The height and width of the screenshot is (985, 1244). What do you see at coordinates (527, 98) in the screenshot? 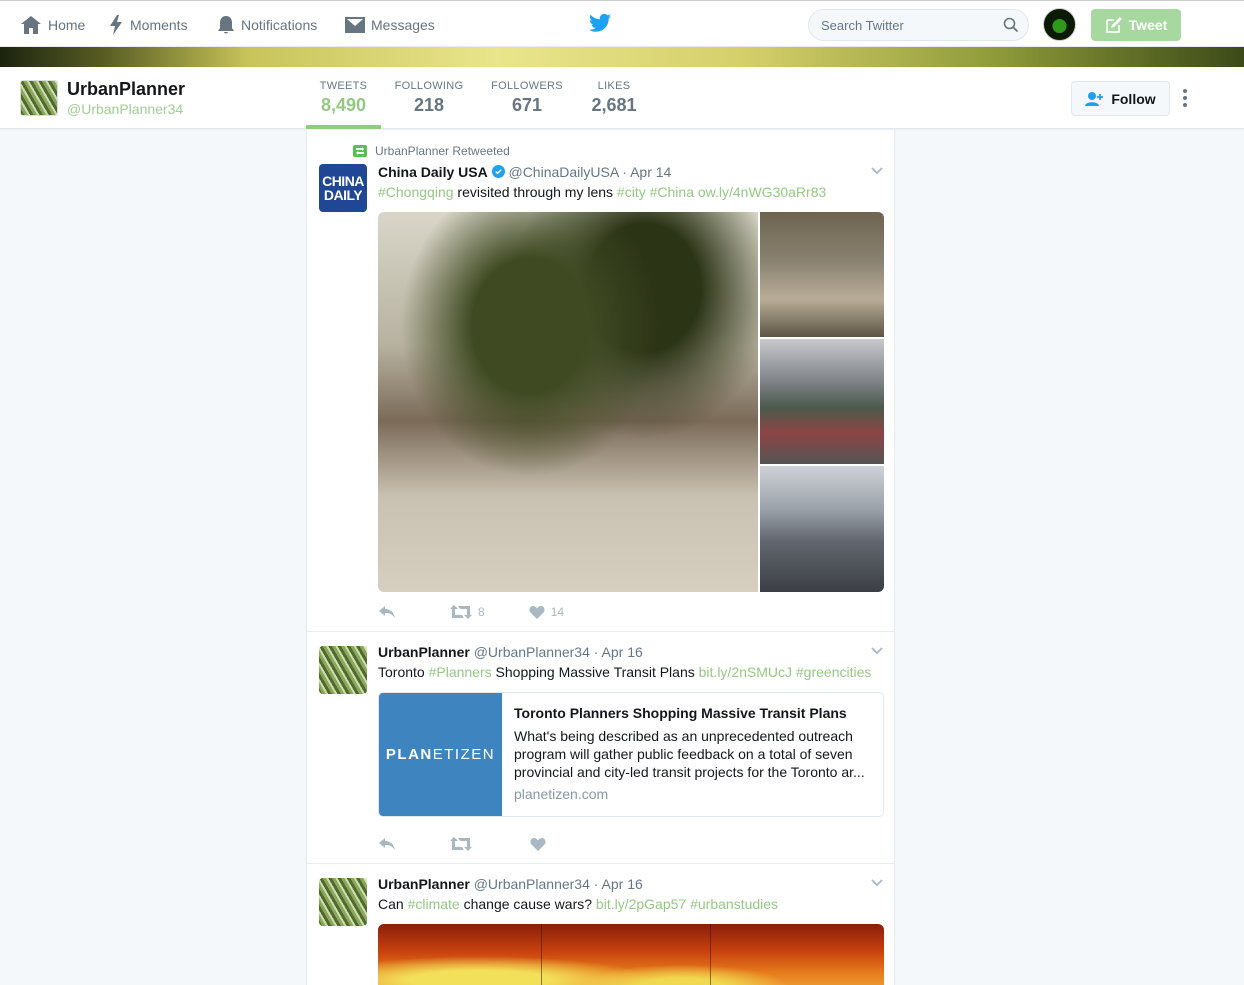
I see `stat-followers: FOLLOWERS 671` at bounding box center [527, 98].